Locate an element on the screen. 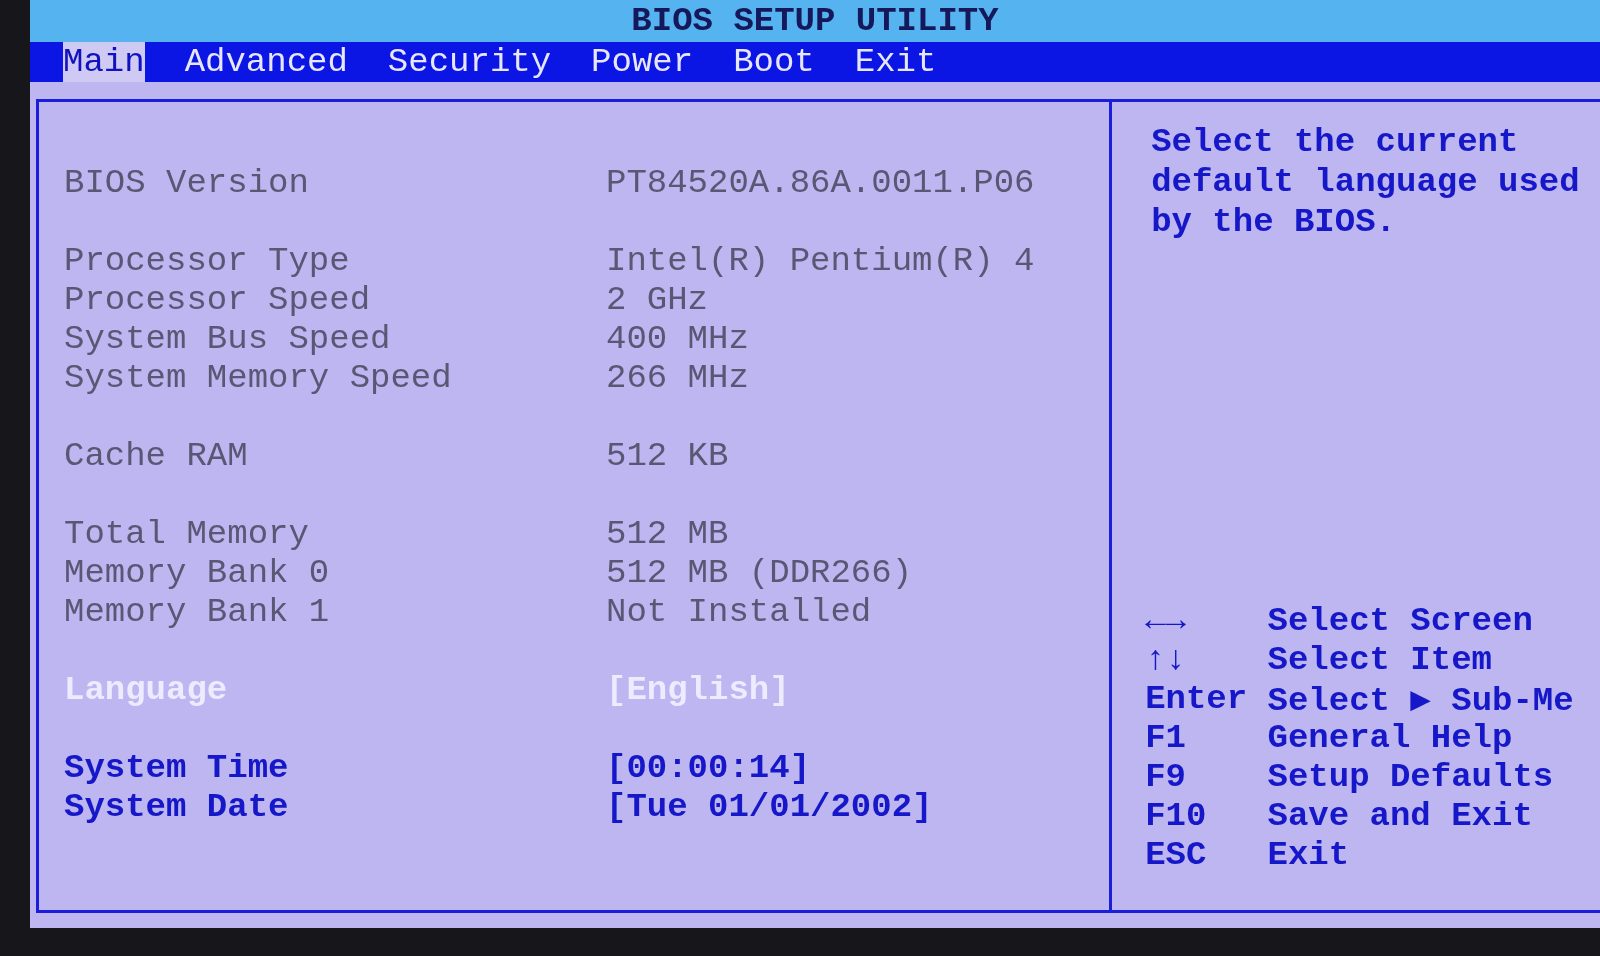 The image size is (1600, 956). item-value: Not Installed is located at coordinates (739, 611).